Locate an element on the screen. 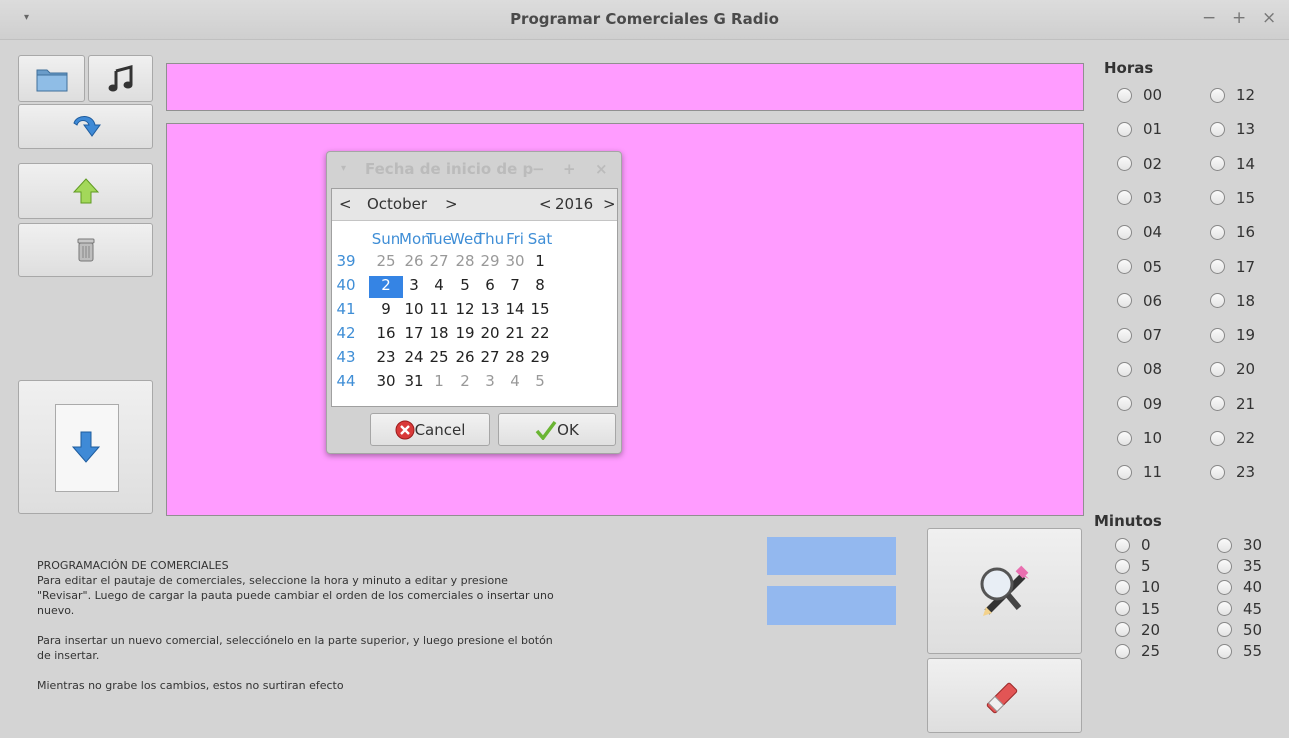 The image size is (1289, 738). horas-option-01: 01 is located at coordinates (1139, 129).